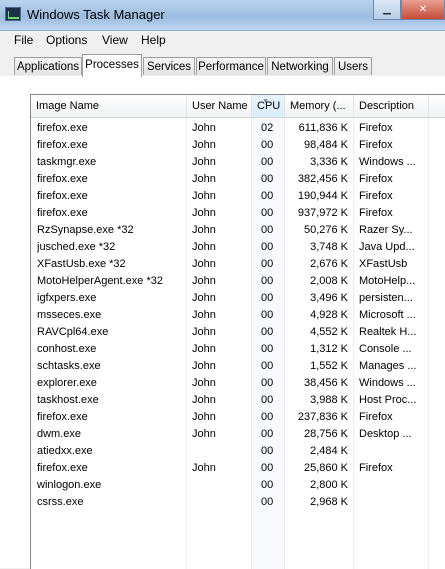  I want to click on menu-options: Options, so click(66, 40).